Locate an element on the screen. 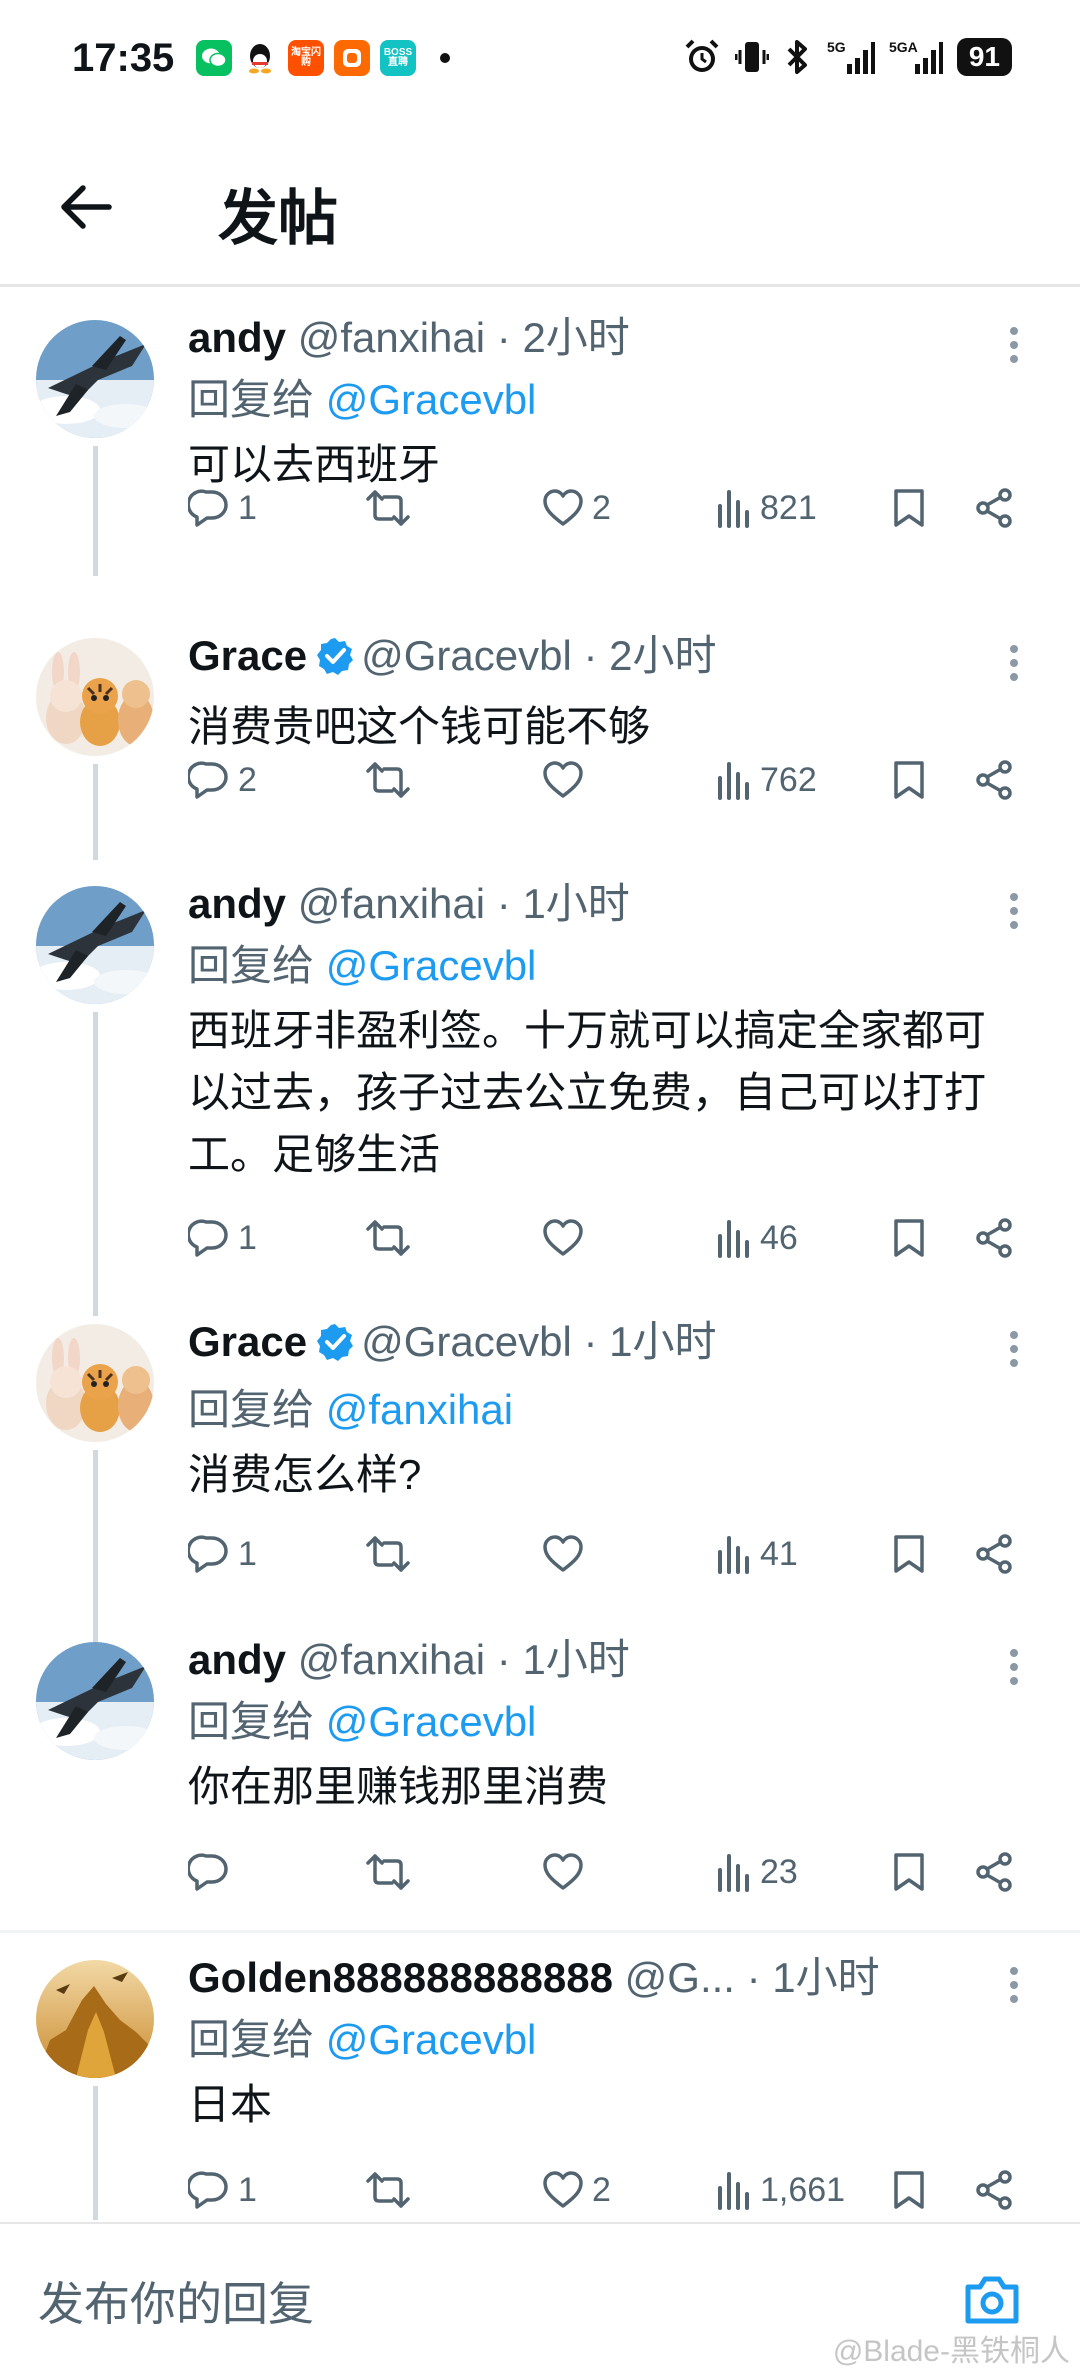 The image size is (1080, 2376). views-button: 821 is located at coordinates (766, 508).